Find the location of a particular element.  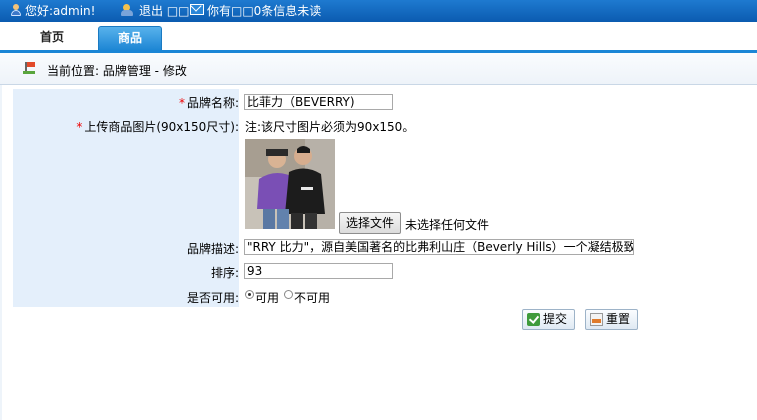

enabled-option-no-label: 不可用 is located at coordinates (312, 297).